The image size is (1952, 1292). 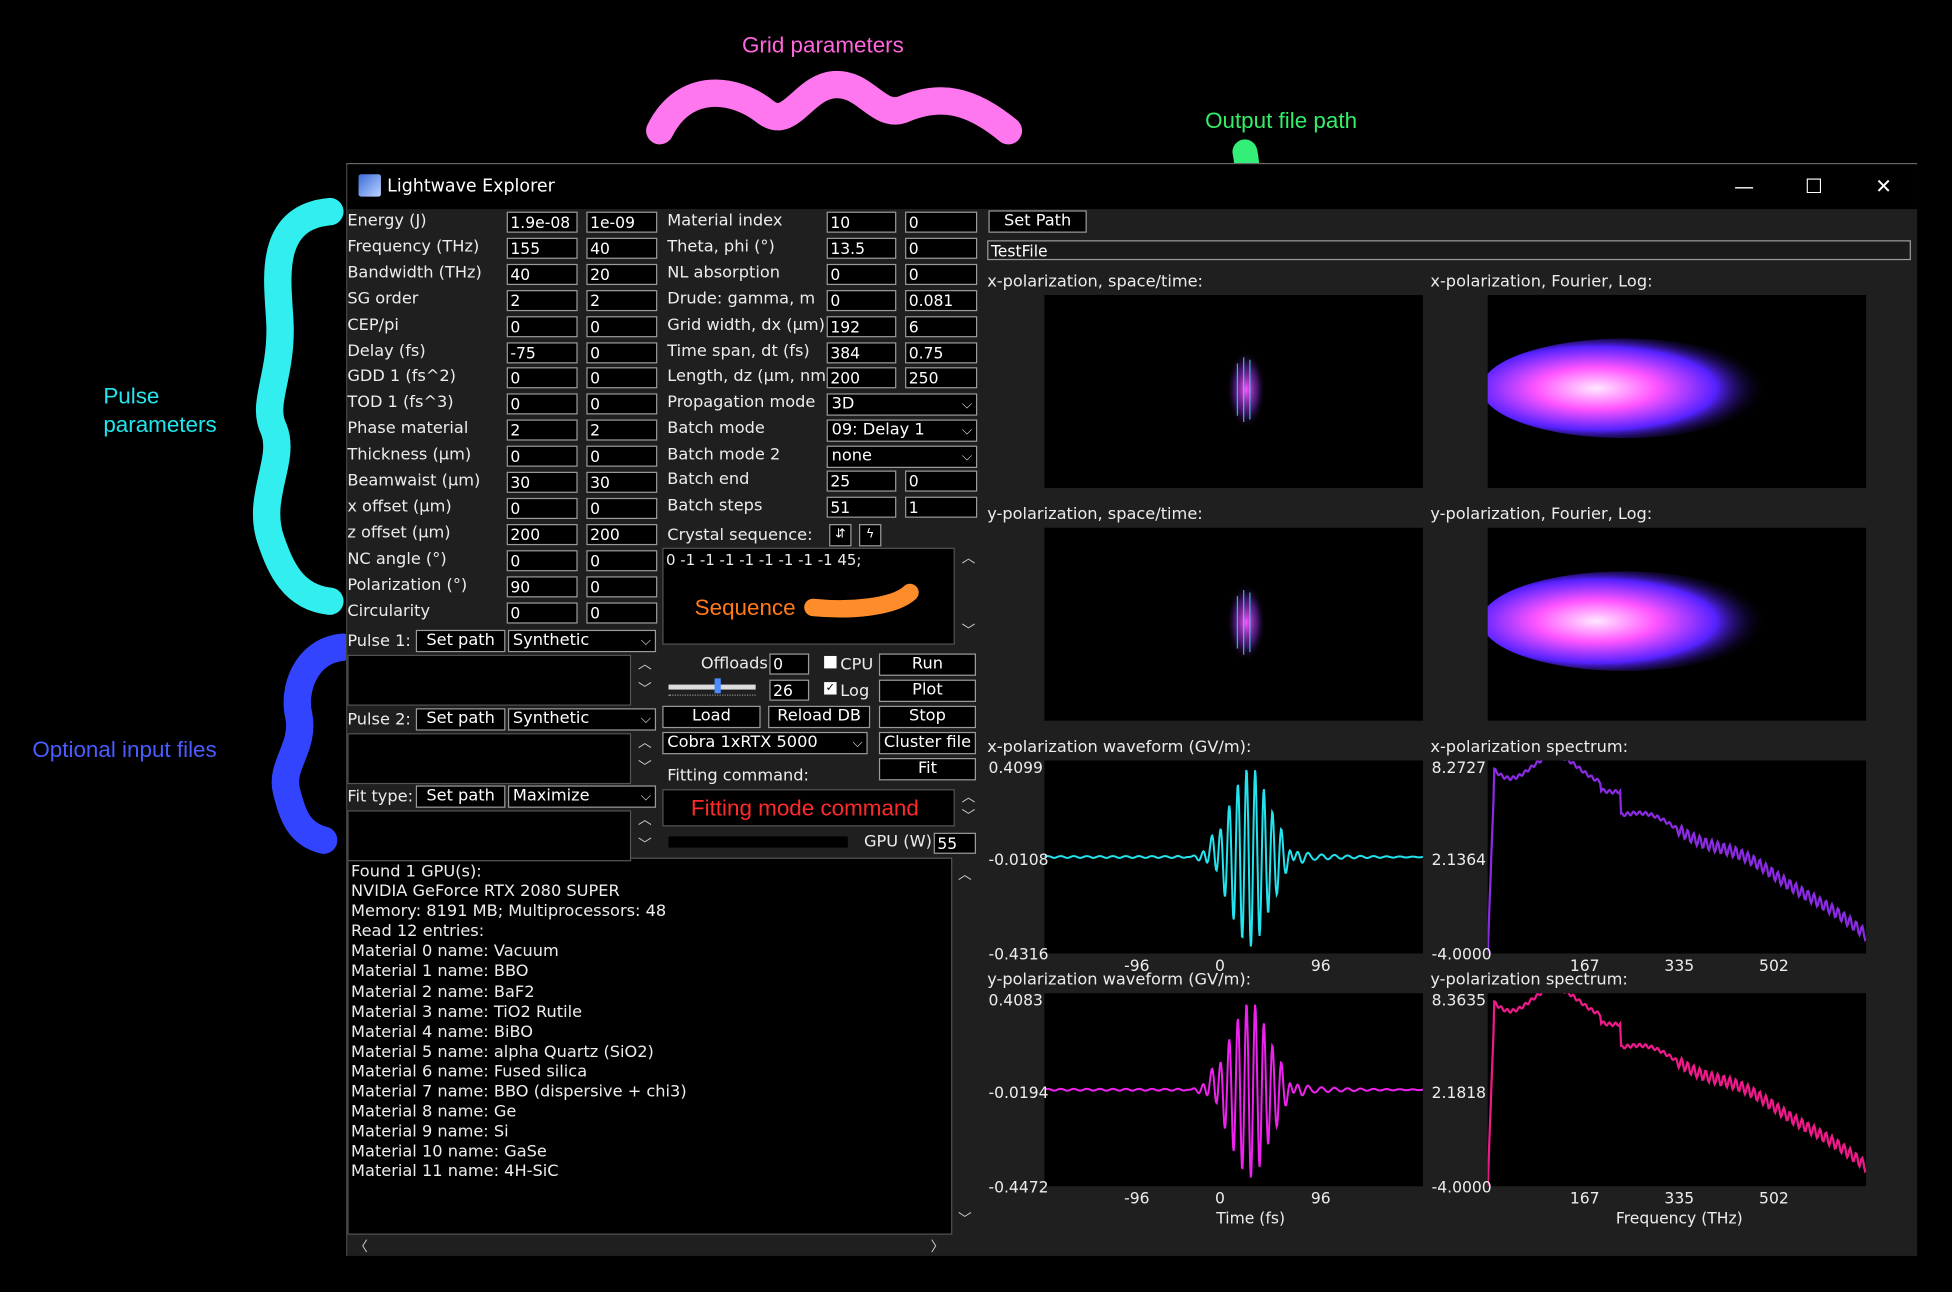 What do you see at coordinates (1449, 250) in the screenshot?
I see `output-file-input: TestFile` at bounding box center [1449, 250].